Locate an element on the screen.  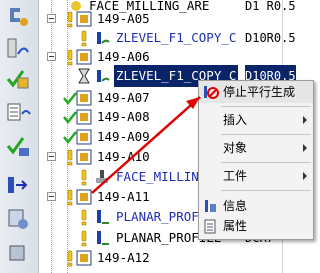
operation-name: FACE_MILLIN is located at coordinates (157, 176).